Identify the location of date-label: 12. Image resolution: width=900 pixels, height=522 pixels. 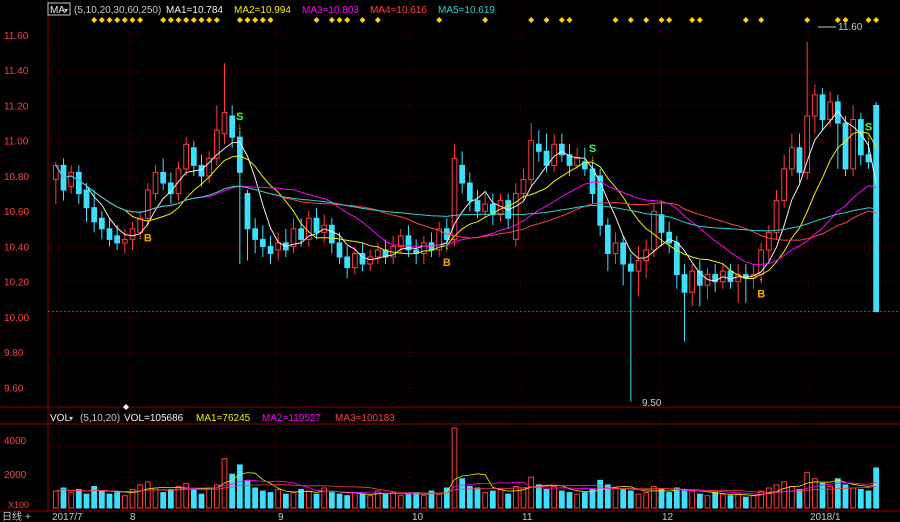
(668, 517).